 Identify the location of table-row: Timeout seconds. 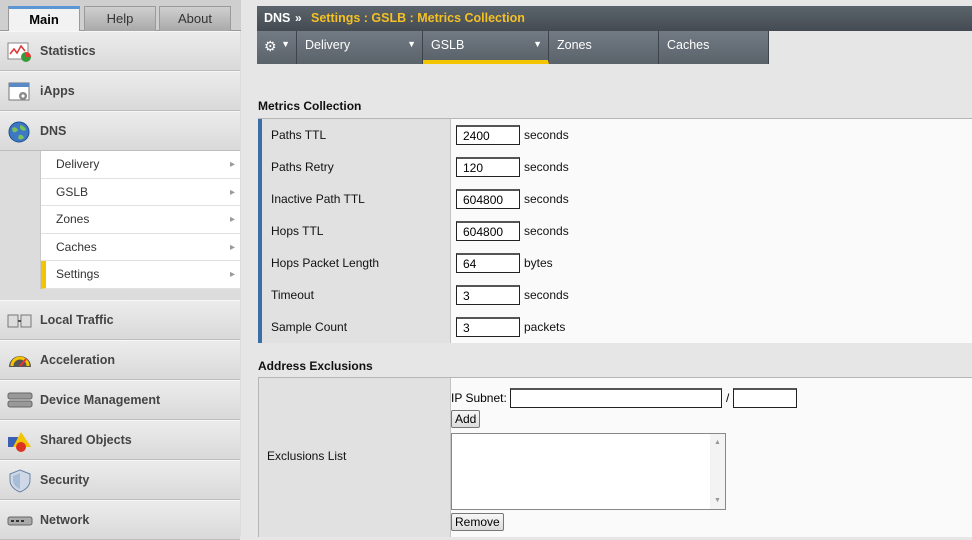
(615, 295).